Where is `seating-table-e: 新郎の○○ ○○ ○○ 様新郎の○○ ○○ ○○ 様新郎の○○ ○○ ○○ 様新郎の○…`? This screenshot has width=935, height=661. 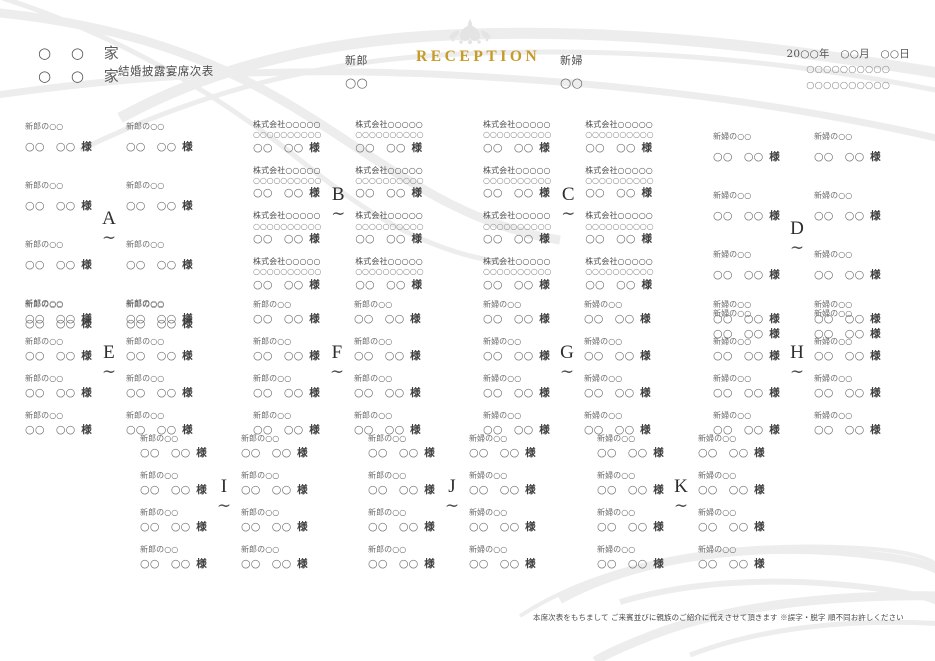 seating-table-e: 新郎の○○ ○○ ○○ 様新郎の○○ ○○ ○○ 様新郎の○○ ○○ ○○ 様新郎の○… is located at coordinates (109, 373).